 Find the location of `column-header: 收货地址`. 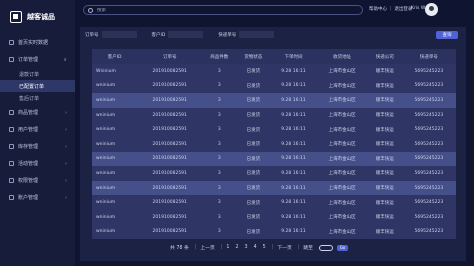

column-header: 收货地址 is located at coordinates (342, 56).